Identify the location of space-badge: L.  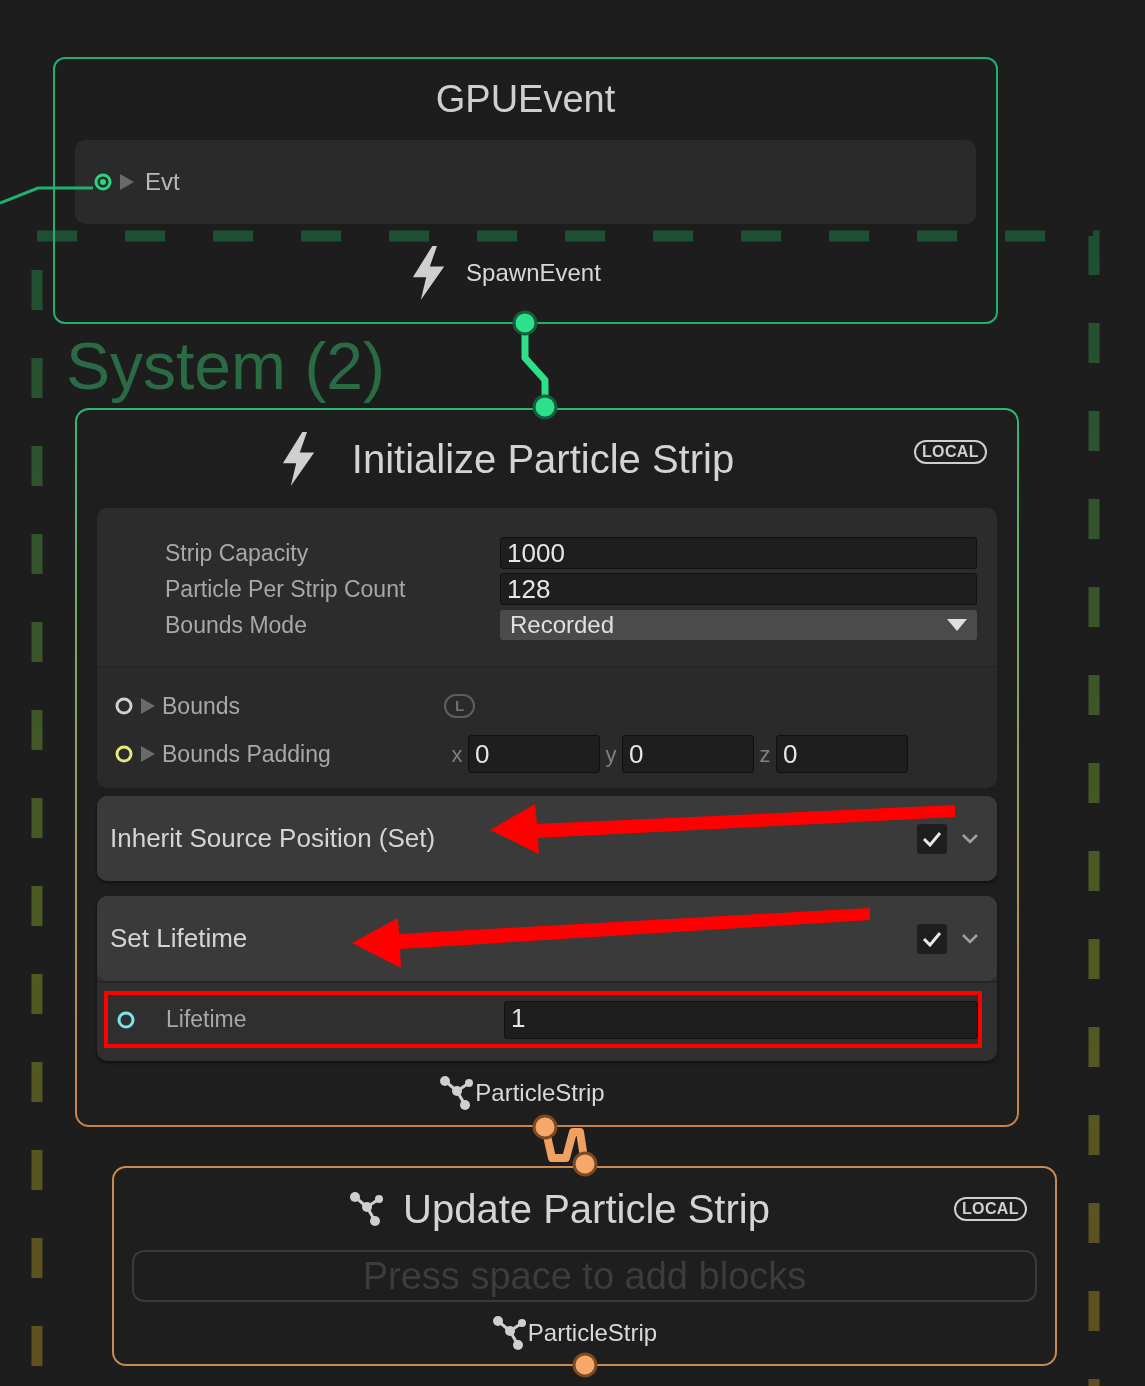
(460, 706).